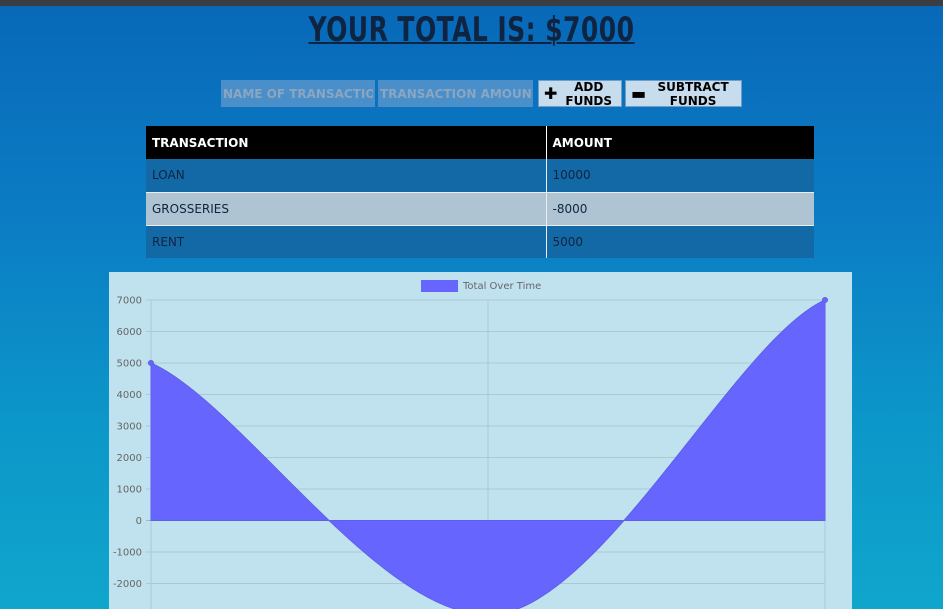  Describe the element at coordinates (129, 301) in the screenshot. I see `y-tick-label: 7000` at that location.